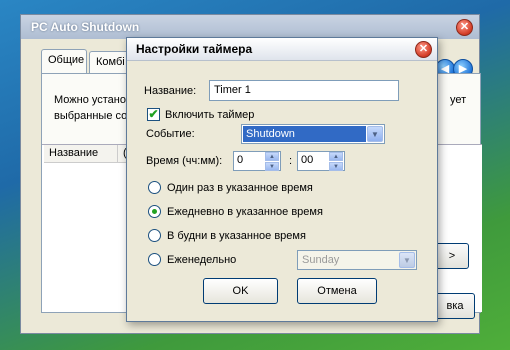 This screenshot has width=510, height=350. Describe the element at coordinates (85, 27) in the screenshot. I see `main-window-title: PC Auto Shutdown` at that location.